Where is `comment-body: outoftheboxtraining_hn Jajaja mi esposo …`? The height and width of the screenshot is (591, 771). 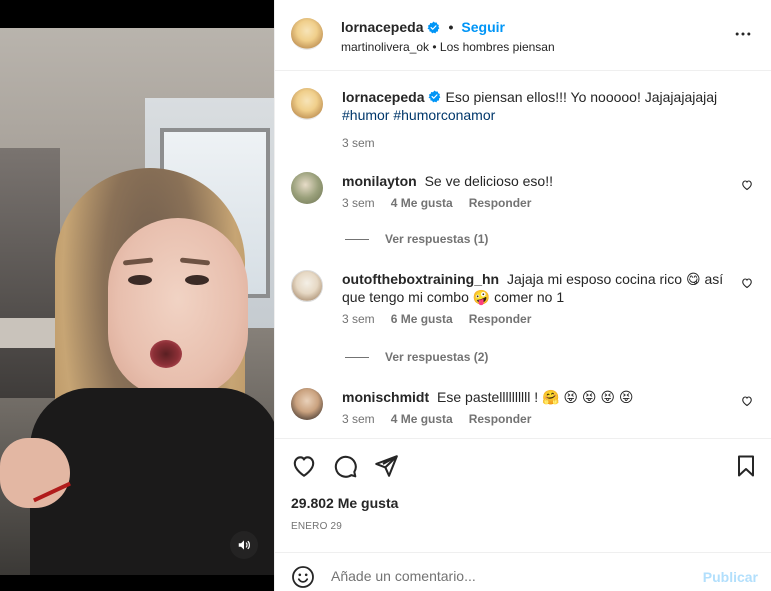 comment-body: outoftheboxtraining_hn Jajaja mi esposo … is located at coordinates (551, 288).